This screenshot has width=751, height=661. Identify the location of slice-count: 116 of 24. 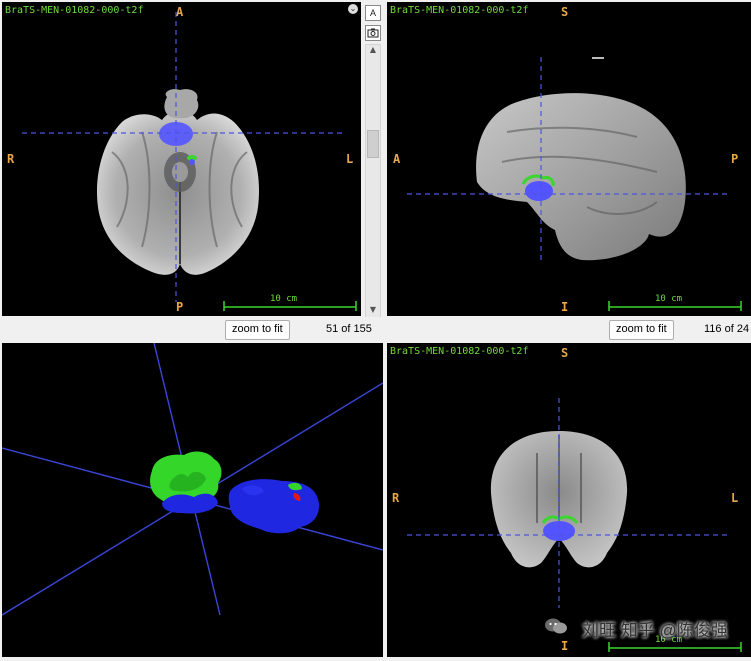
(727, 329).